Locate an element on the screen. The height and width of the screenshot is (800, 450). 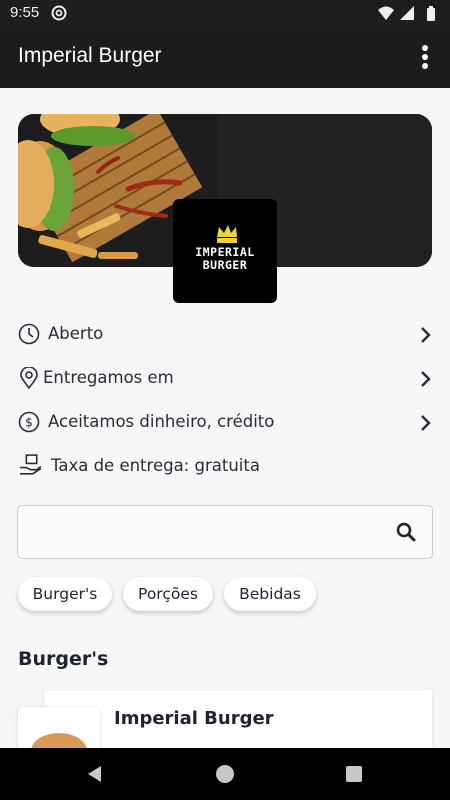
status-time: 9:55 is located at coordinates (25, 12).